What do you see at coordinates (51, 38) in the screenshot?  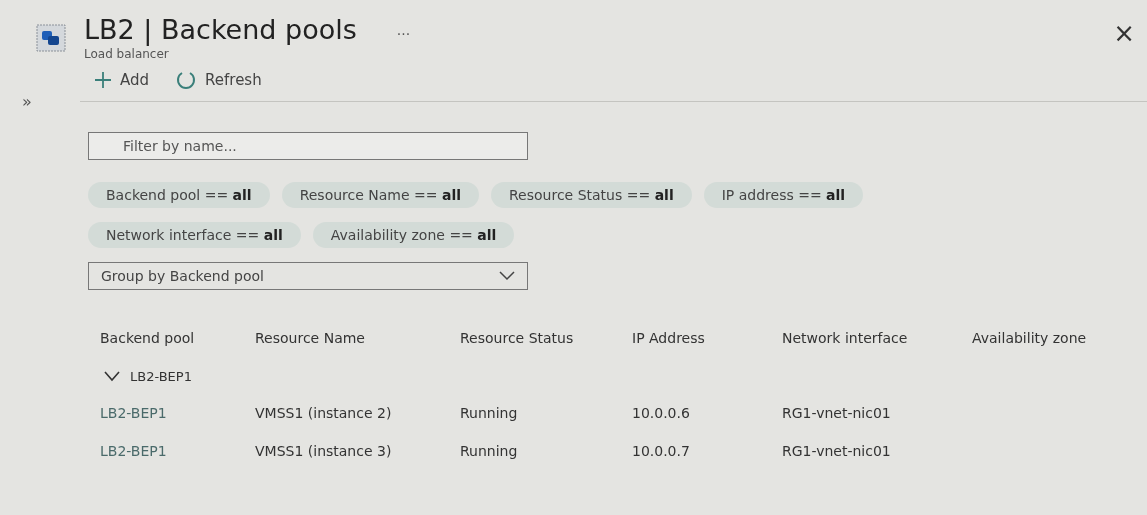 I see `load-balancer-icon` at bounding box center [51, 38].